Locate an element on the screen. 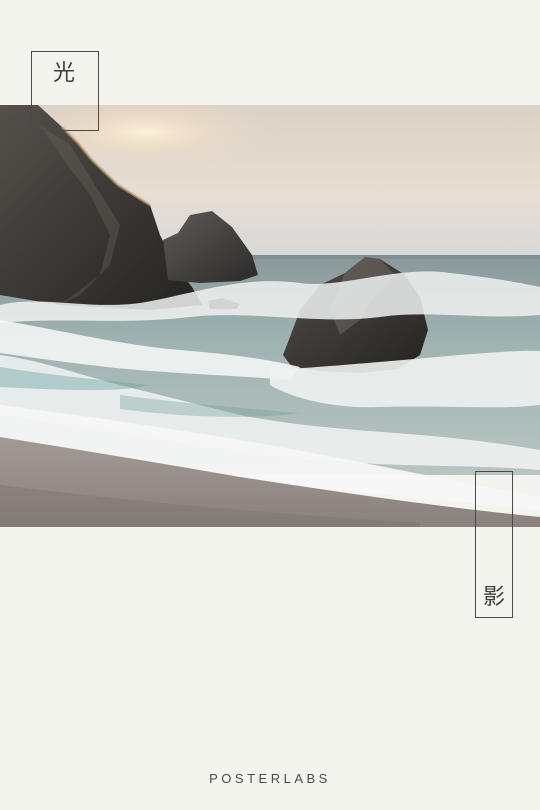 The width and height of the screenshot is (540, 810). bottom-character: 影 is located at coordinates (494, 597).